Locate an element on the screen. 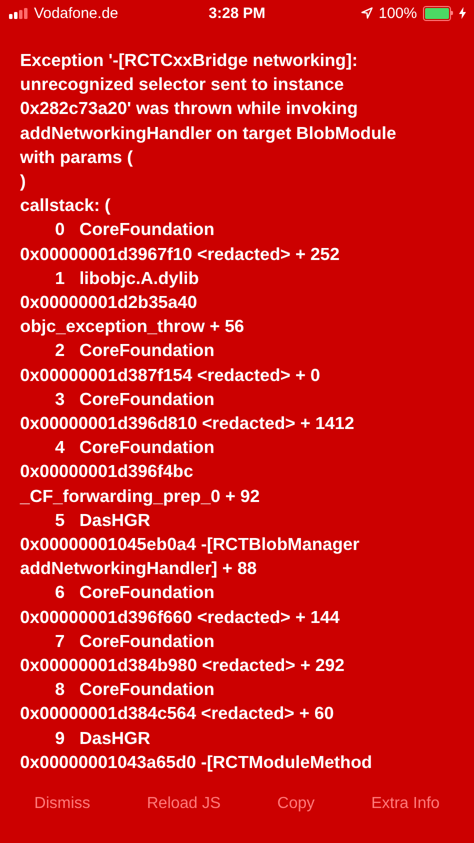 The image size is (474, 843). stack-frame-module: 1 libobjc.A.dylib is located at coordinates (127, 278).